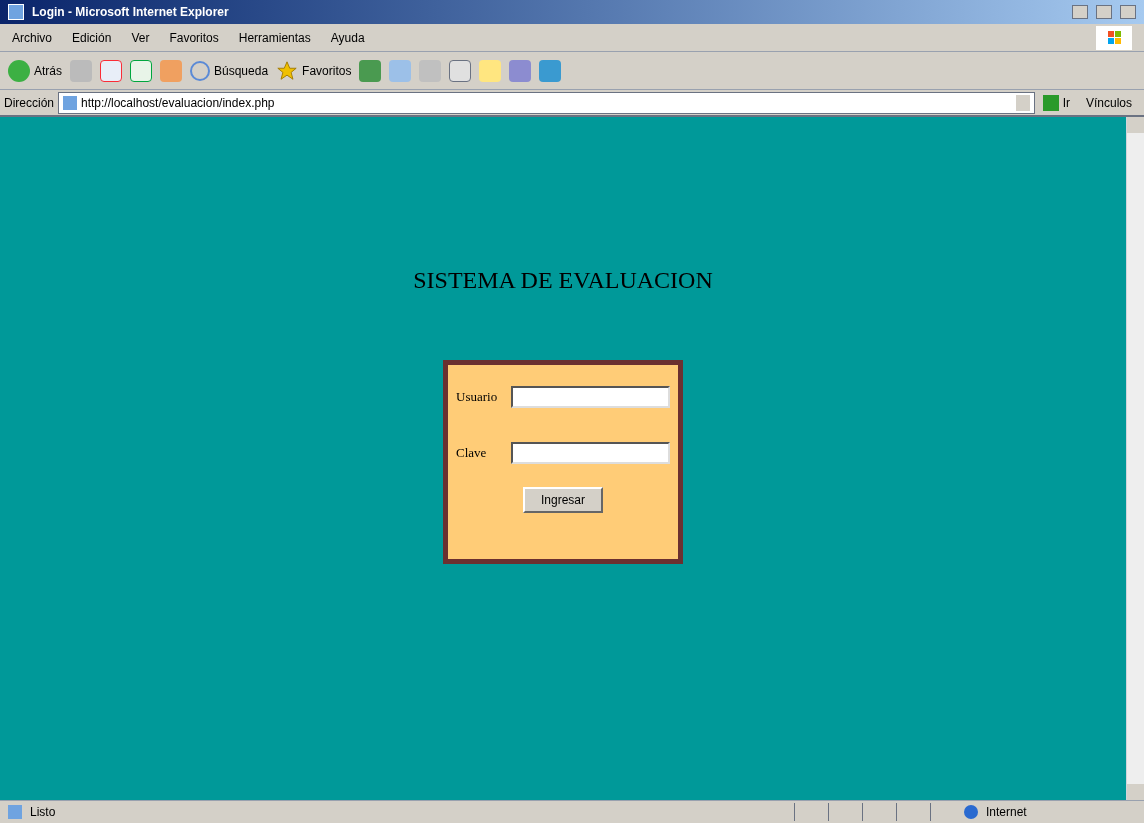 Image resolution: width=1144 pixels, height=823 pixels. What do you see at coordinates (140, 37) in the screenshot?
I see `menu-item: Ver` at bounding box center [140, 37].